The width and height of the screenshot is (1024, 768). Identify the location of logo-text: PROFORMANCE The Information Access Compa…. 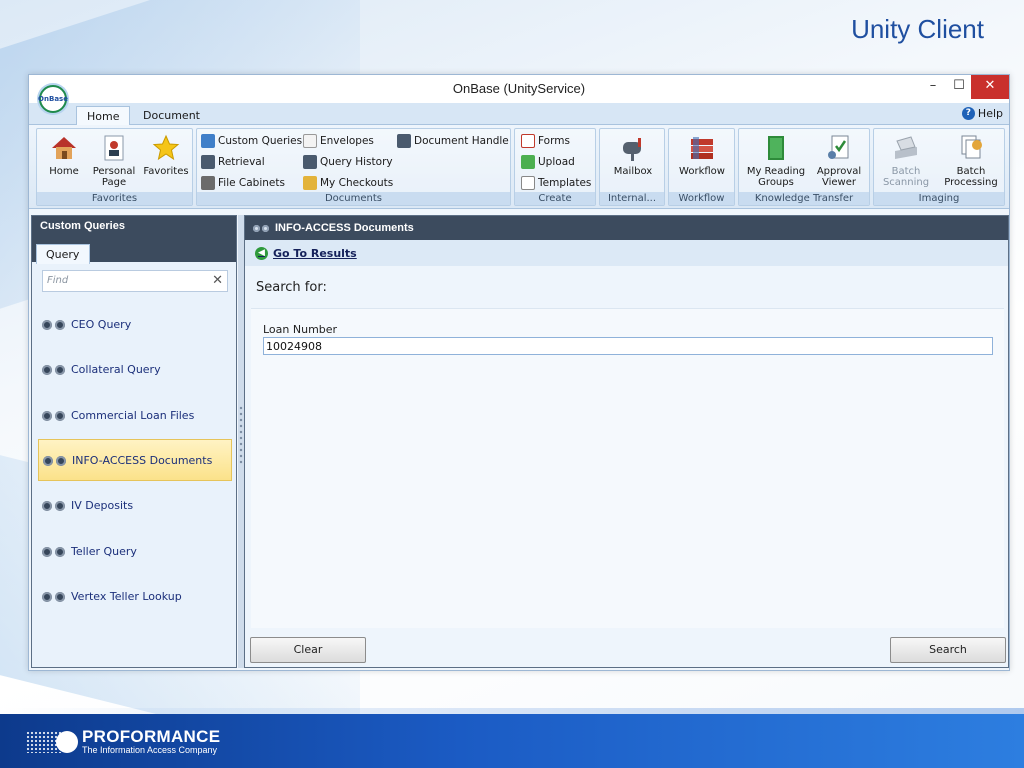
(151, 741).